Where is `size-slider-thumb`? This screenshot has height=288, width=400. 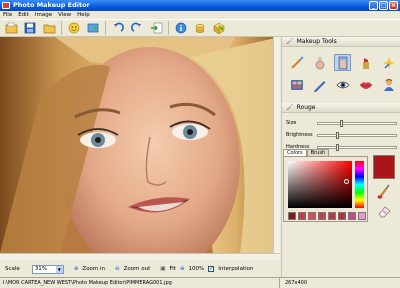
size-slider-thumb is located at coordinates (341, 123).